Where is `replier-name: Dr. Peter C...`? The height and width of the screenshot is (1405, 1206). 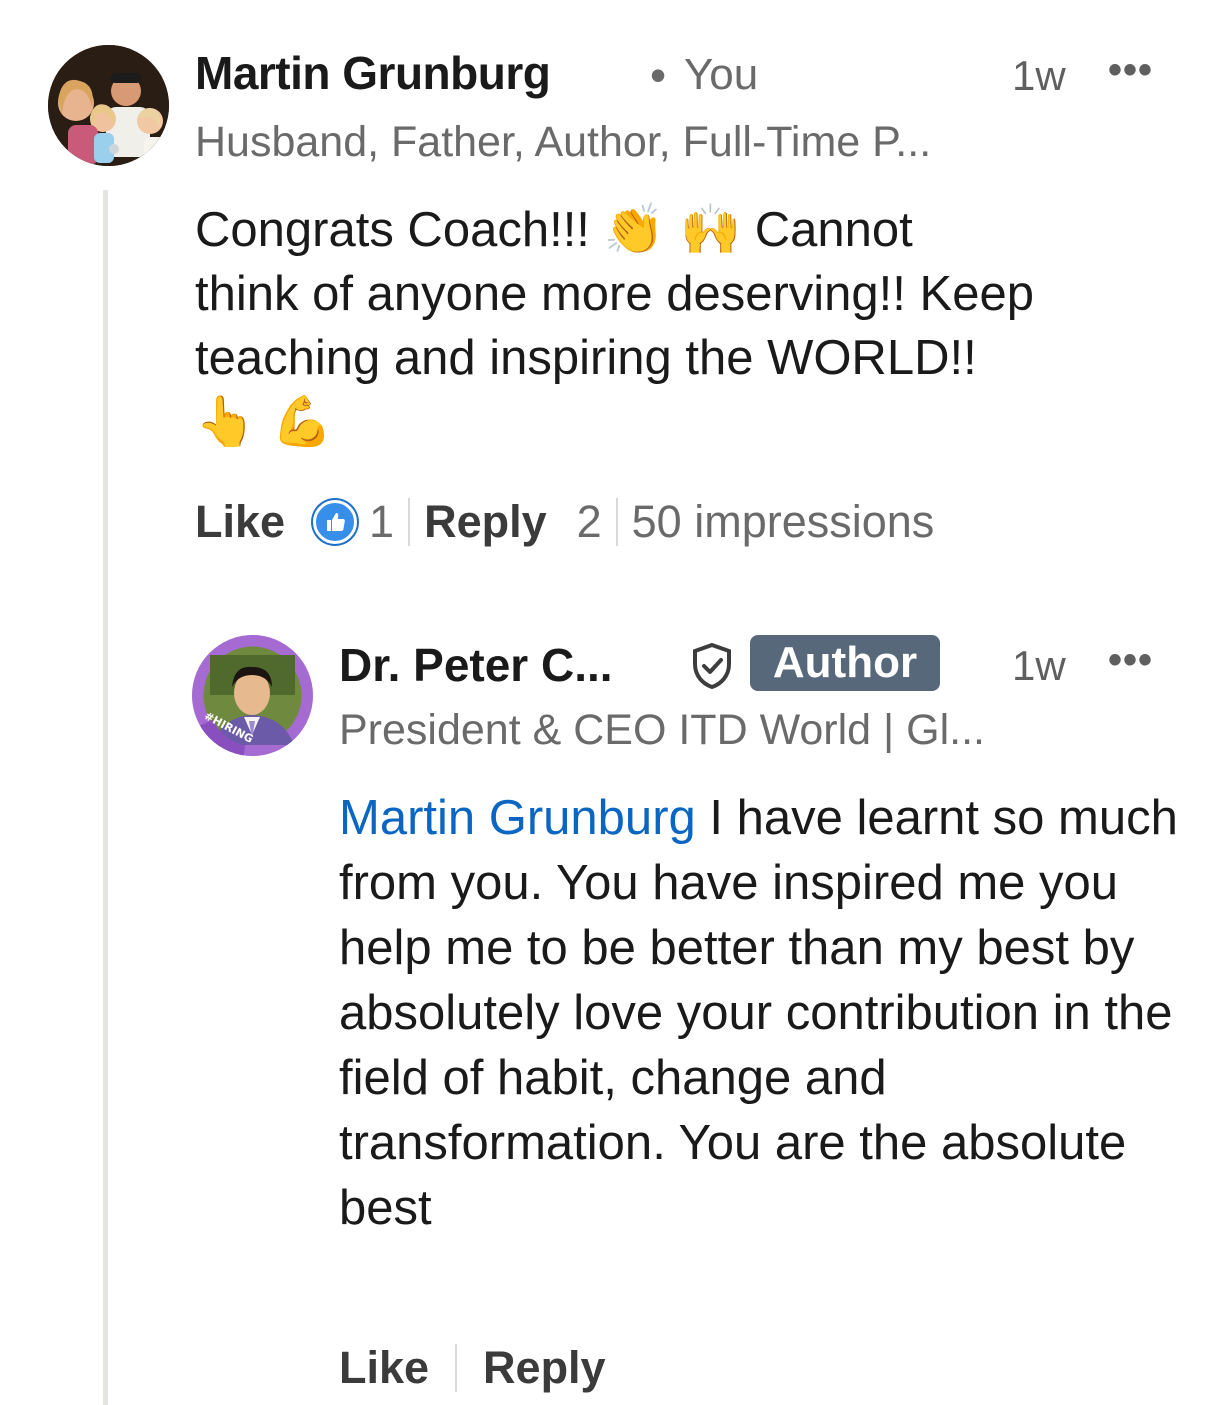 replier-name: Dr. Peter C... is located at coordinates (476, 665).